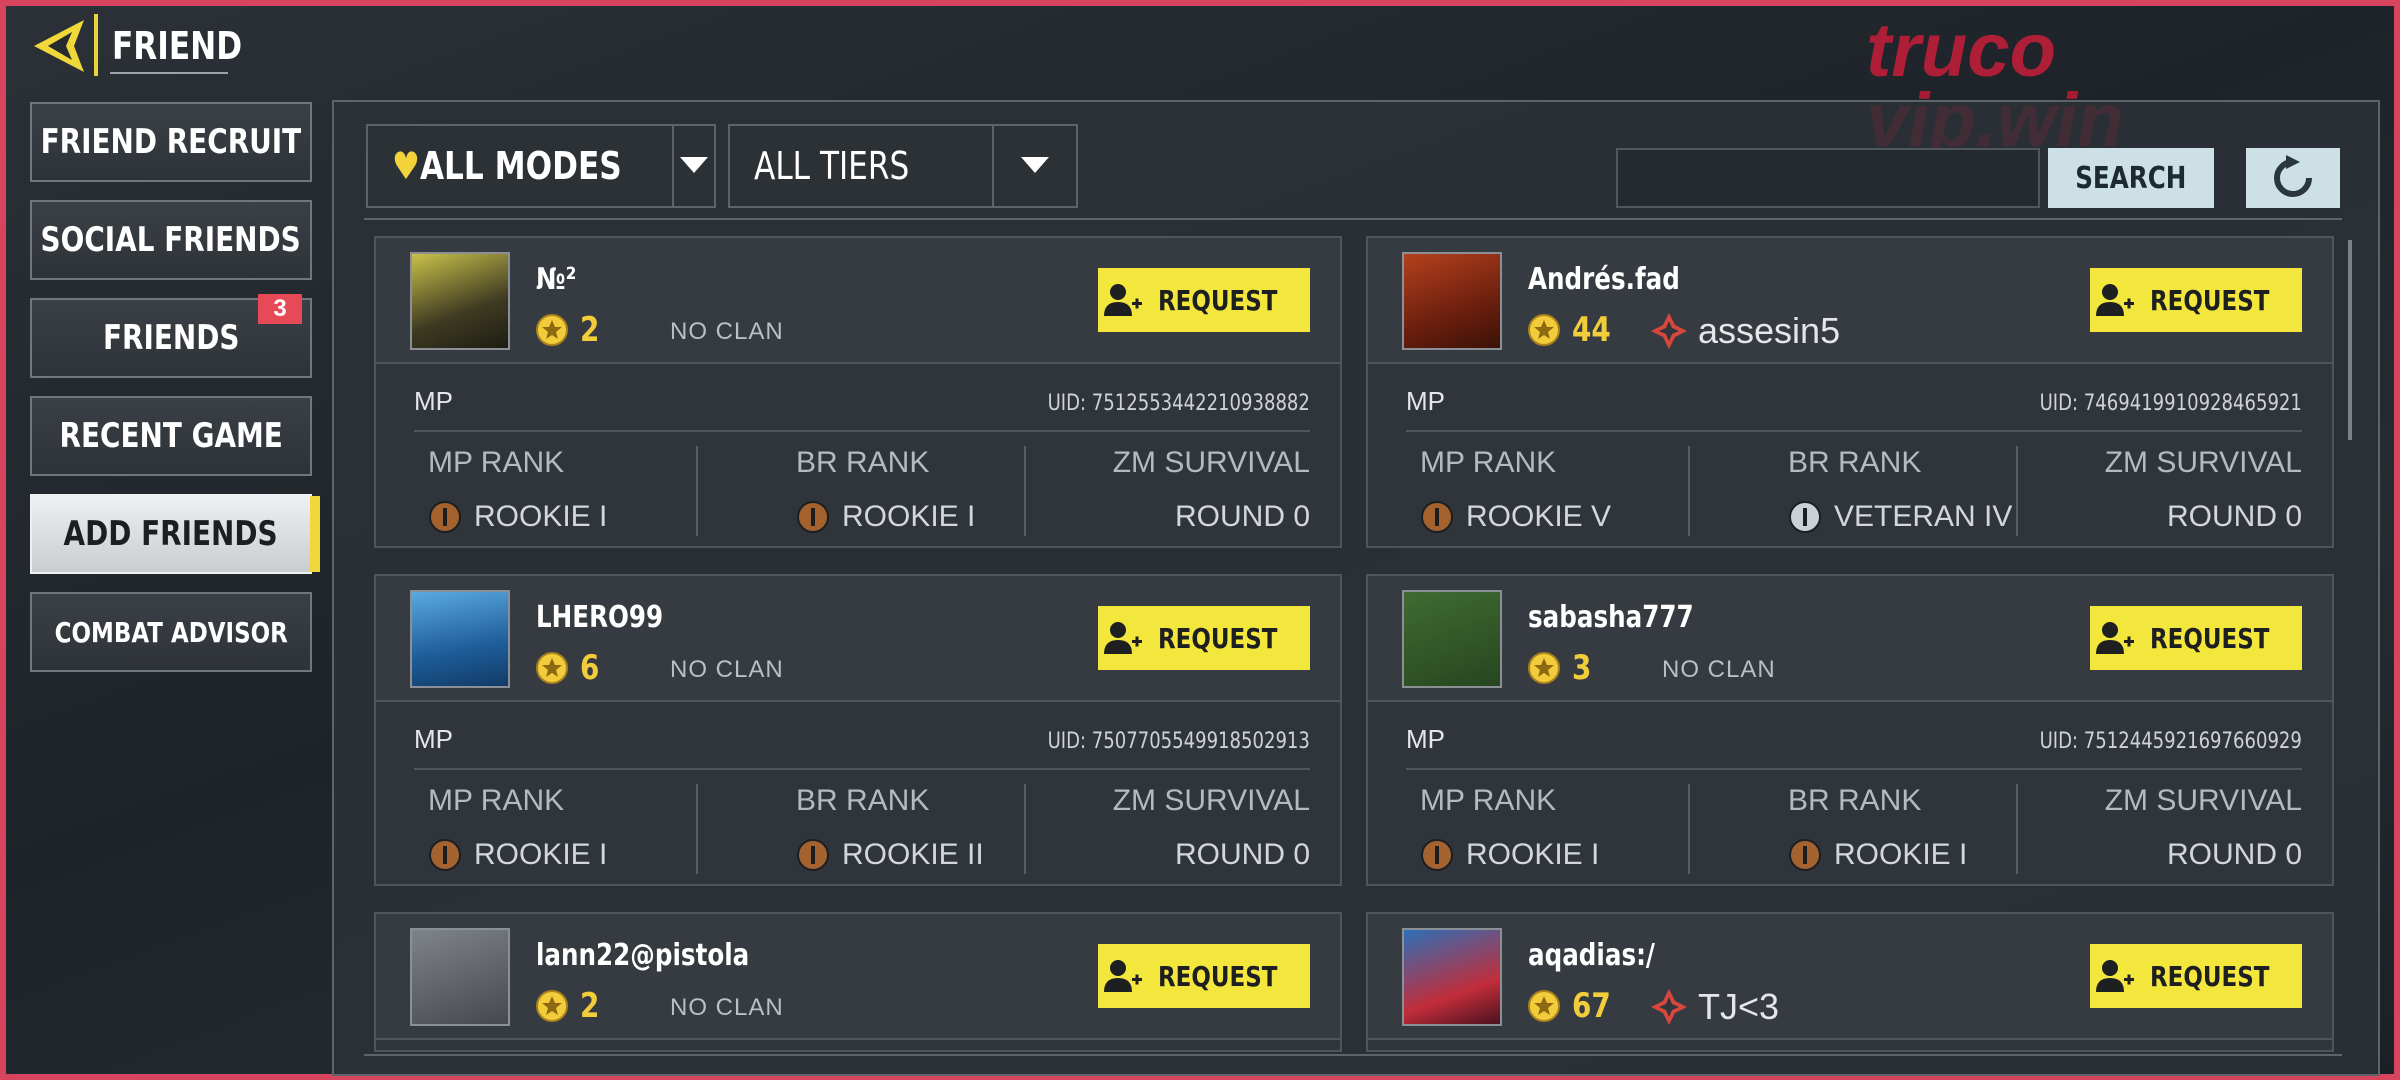 The width and height of the screenshot is (2400, 1080). I want to click on player-card-header: lann22@pistola 2 NO CLAN REQUEST, so click(858, 977).